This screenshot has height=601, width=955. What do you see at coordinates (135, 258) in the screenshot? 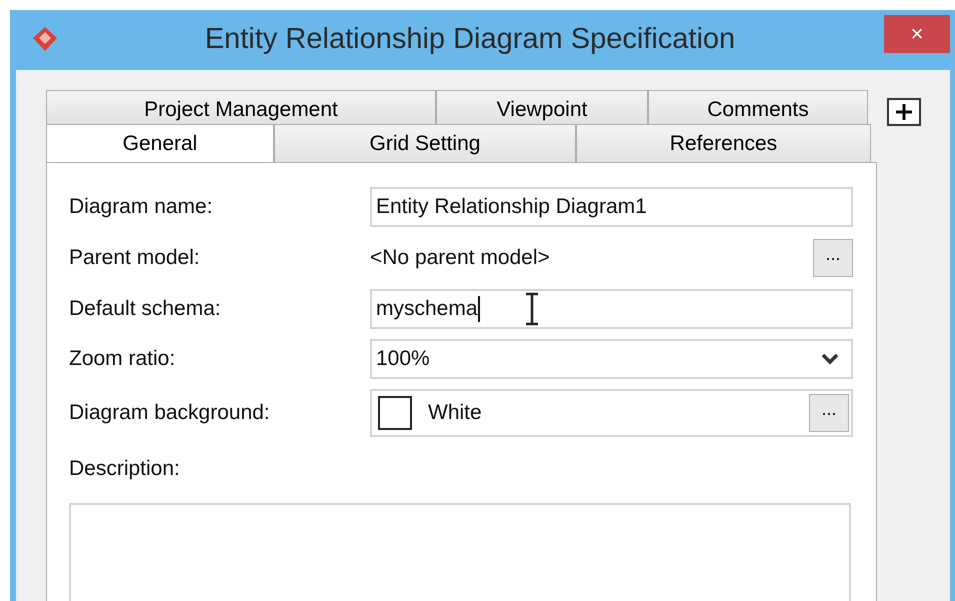
I see `field-label: Parent model:` at bounding box center [135, 258].